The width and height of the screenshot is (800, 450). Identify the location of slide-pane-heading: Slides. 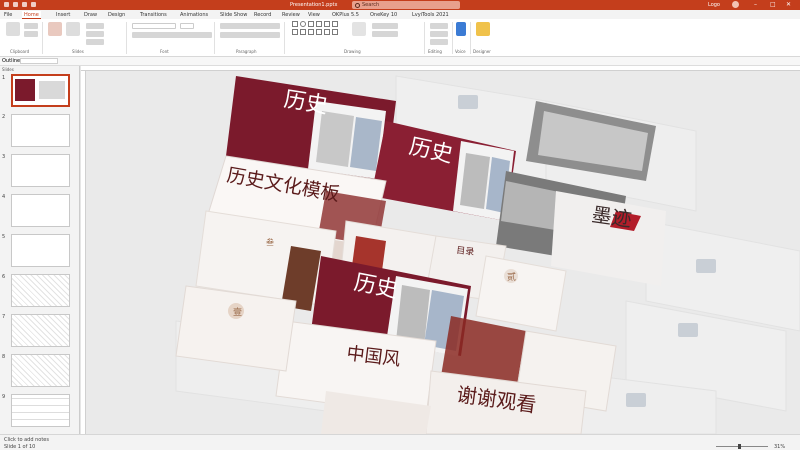
(8, 69).